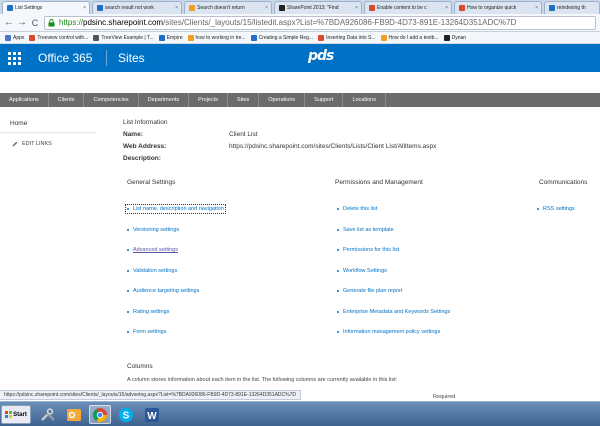  Describe the element at coordinates (65, 58) in the screenshot. I see `office365-brand: Office 365` at that location.